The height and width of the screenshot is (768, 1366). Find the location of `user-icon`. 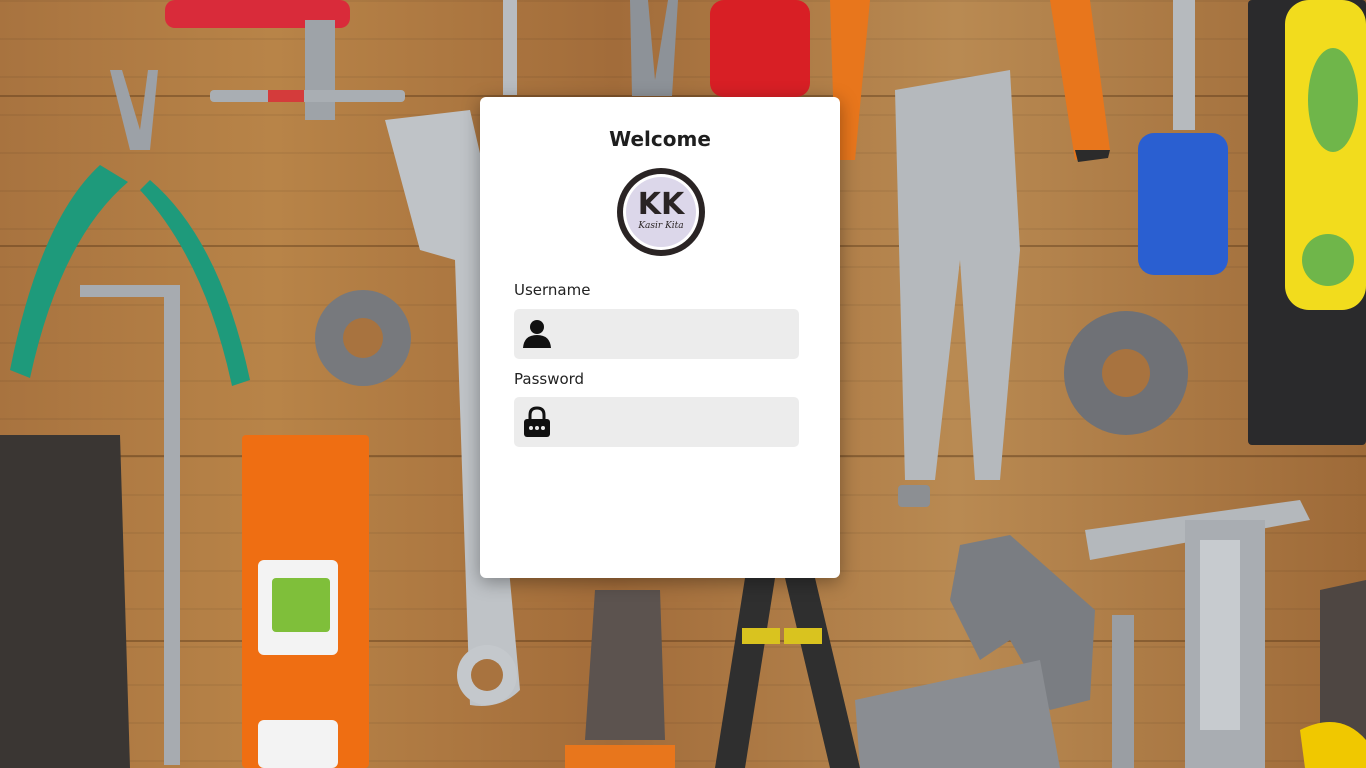

user-icon is located at coordinates (537, 334).